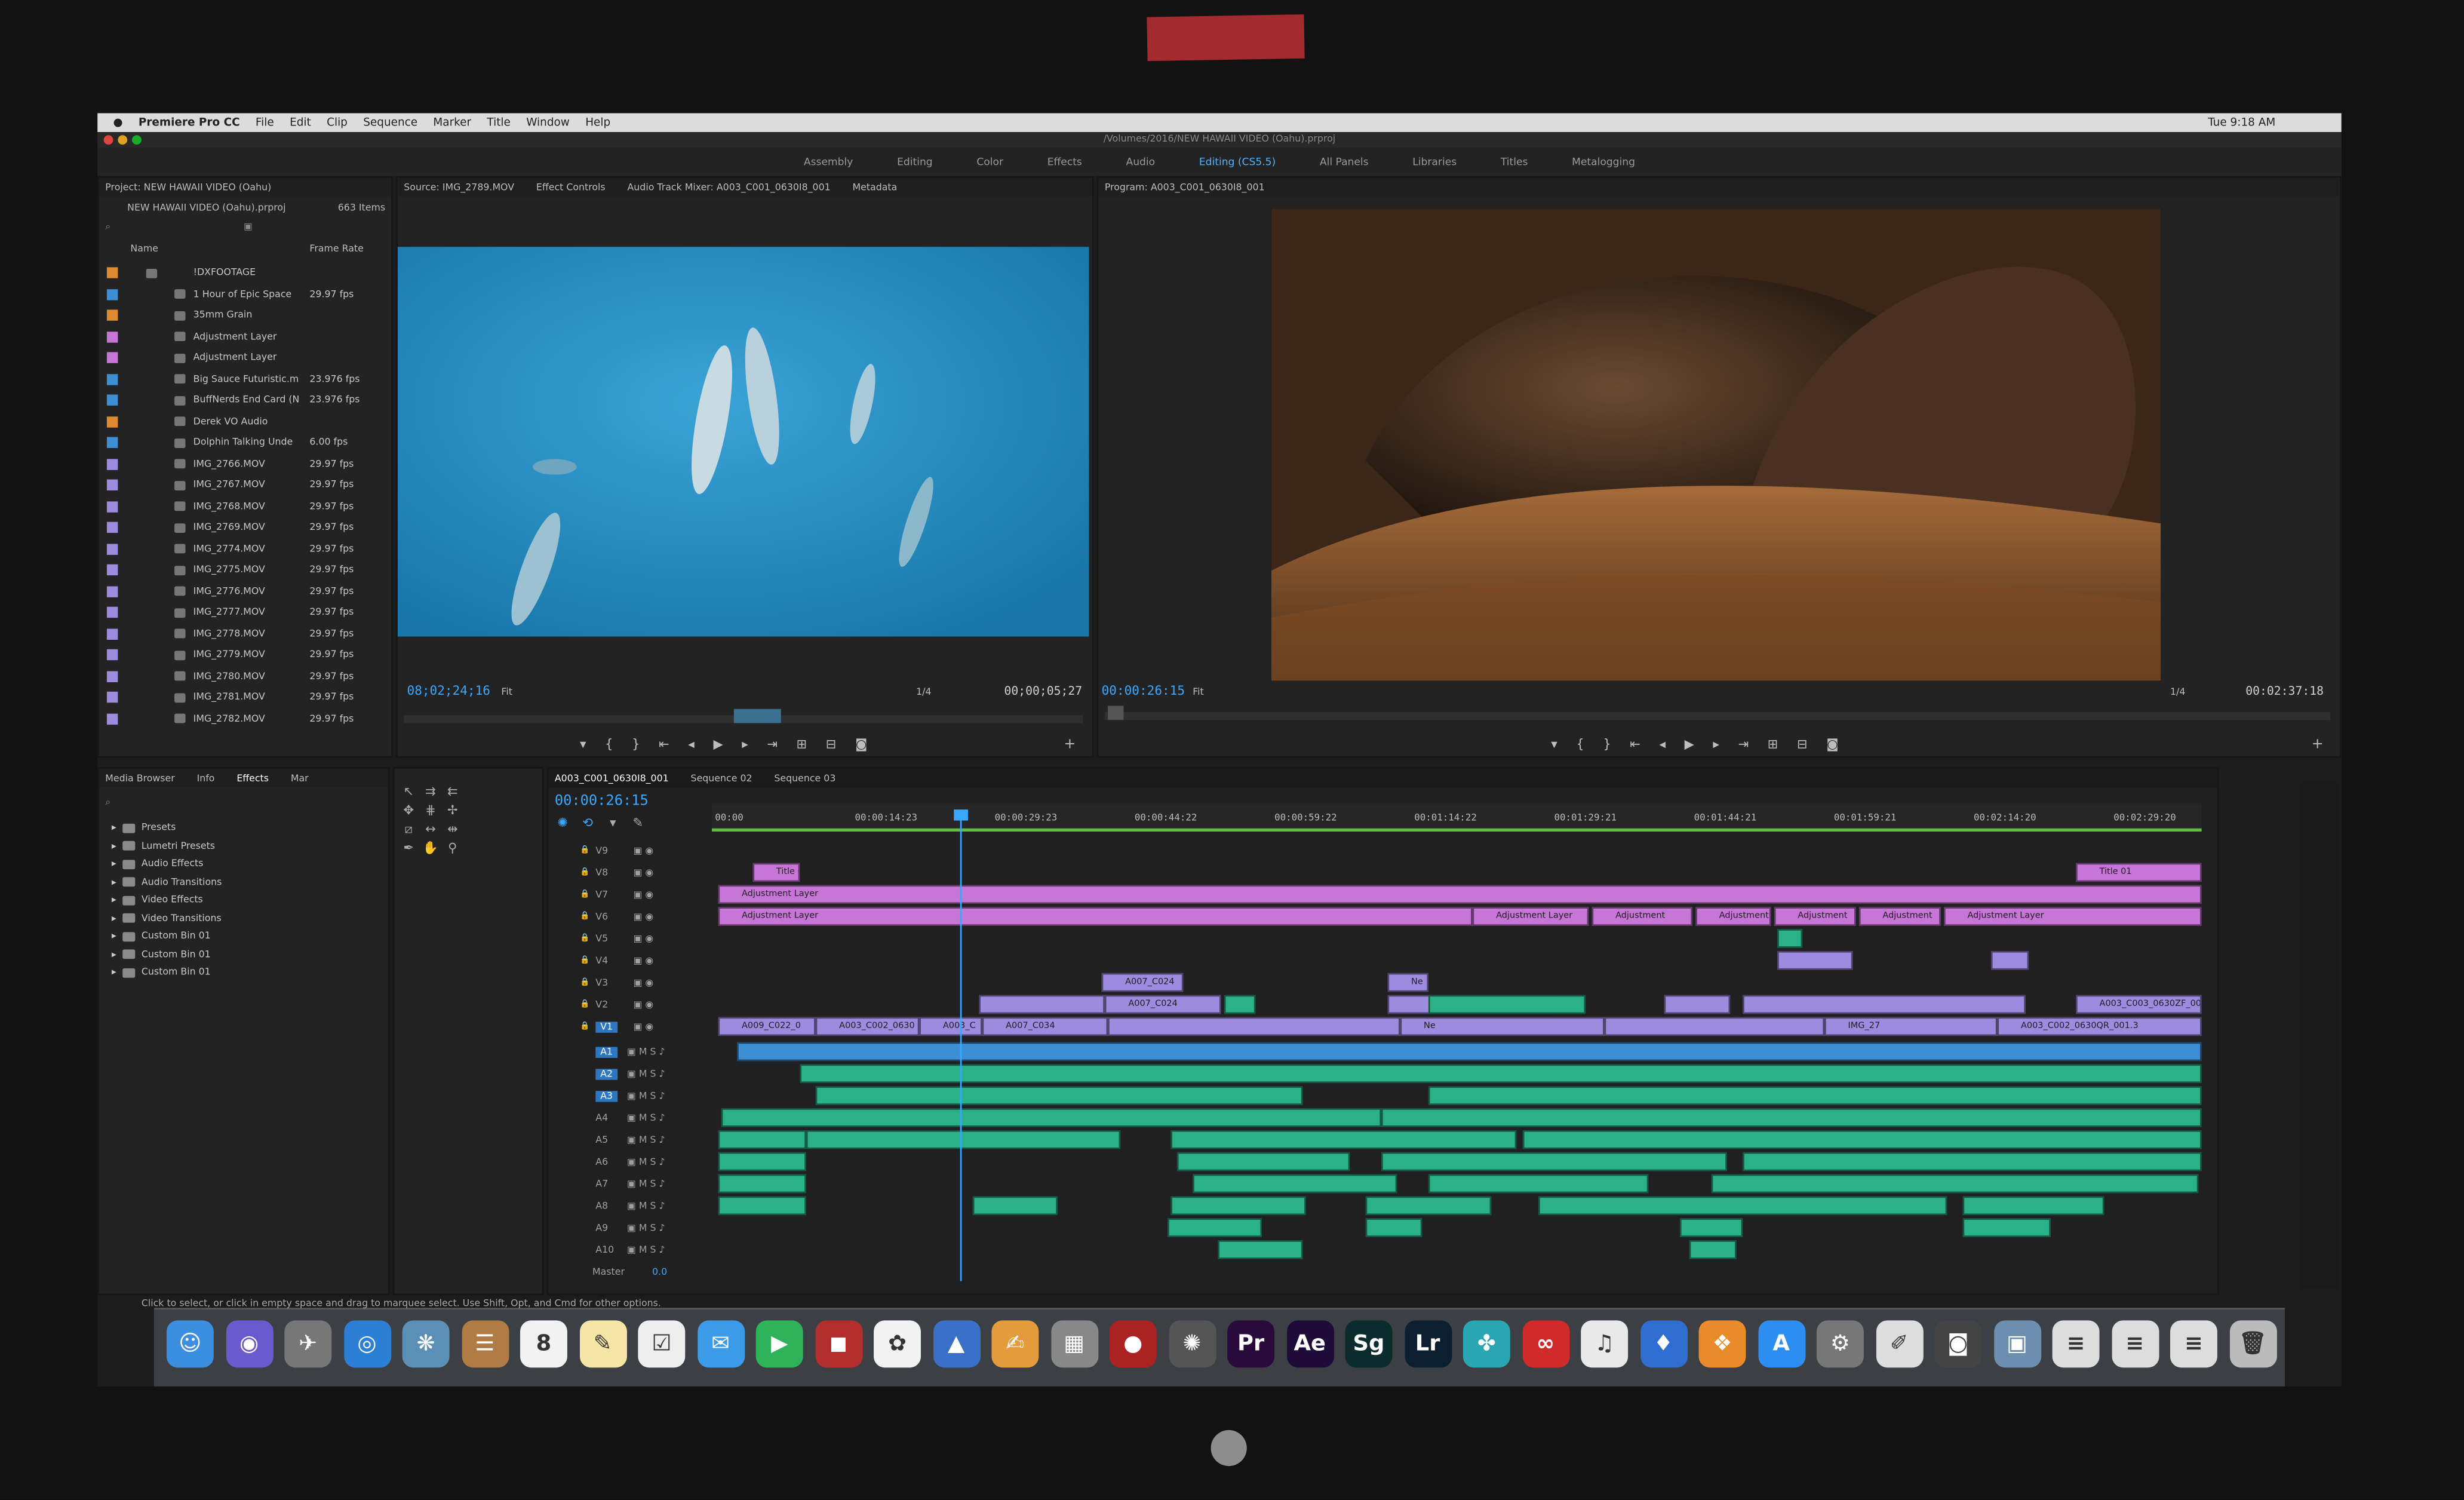 The height and width of the screenshot is (1500, 2464). What do you see at coordinates (956, 1344) in the screenshot?
I see `dock-keynote-icon: ▲` at bounding box center [956, 1344].